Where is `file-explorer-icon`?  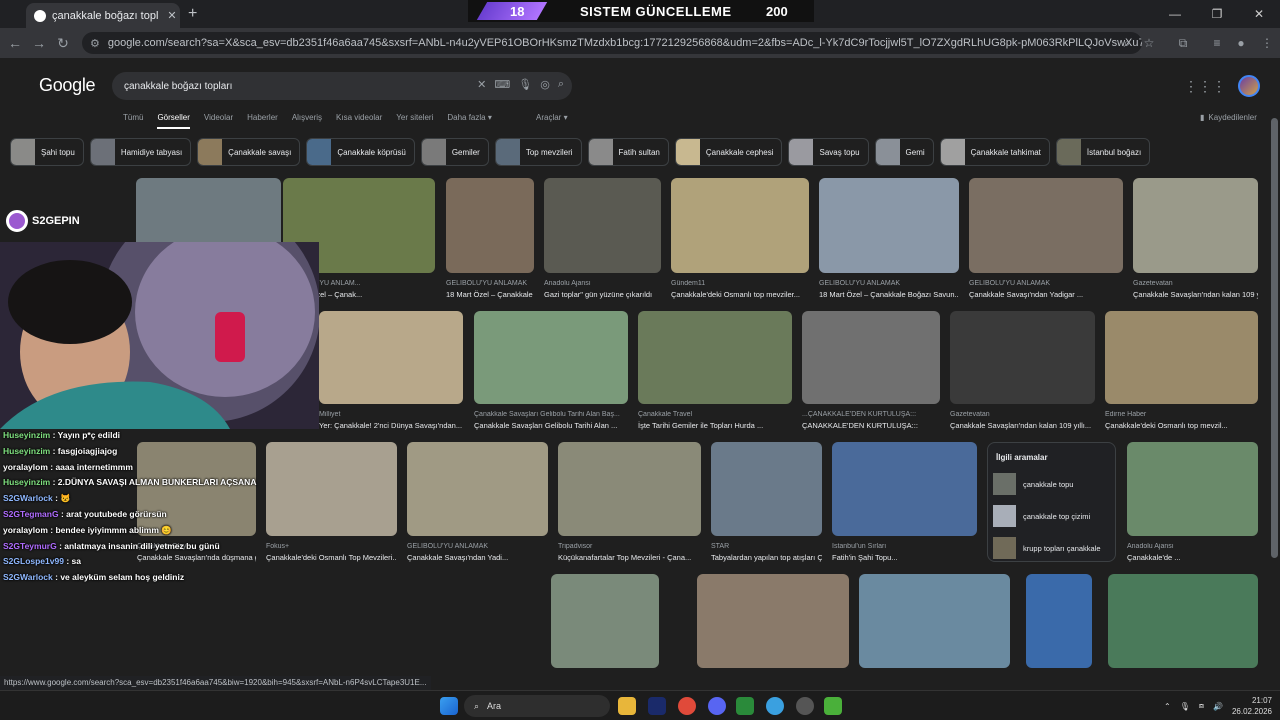
file-explorer-icon is located at coordinates (627, 706).